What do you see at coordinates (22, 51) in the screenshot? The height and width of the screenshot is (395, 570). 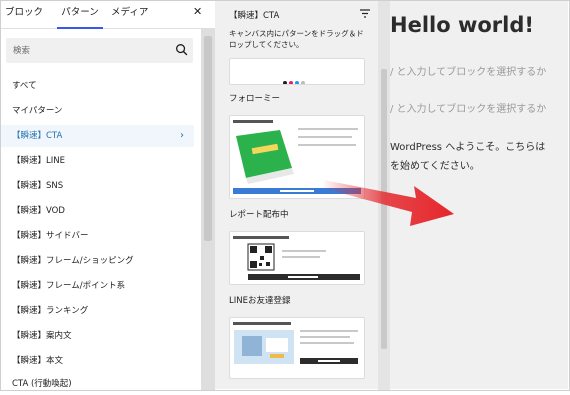 I see `search-placeholder: 検索` at bounding box center [22, 51].